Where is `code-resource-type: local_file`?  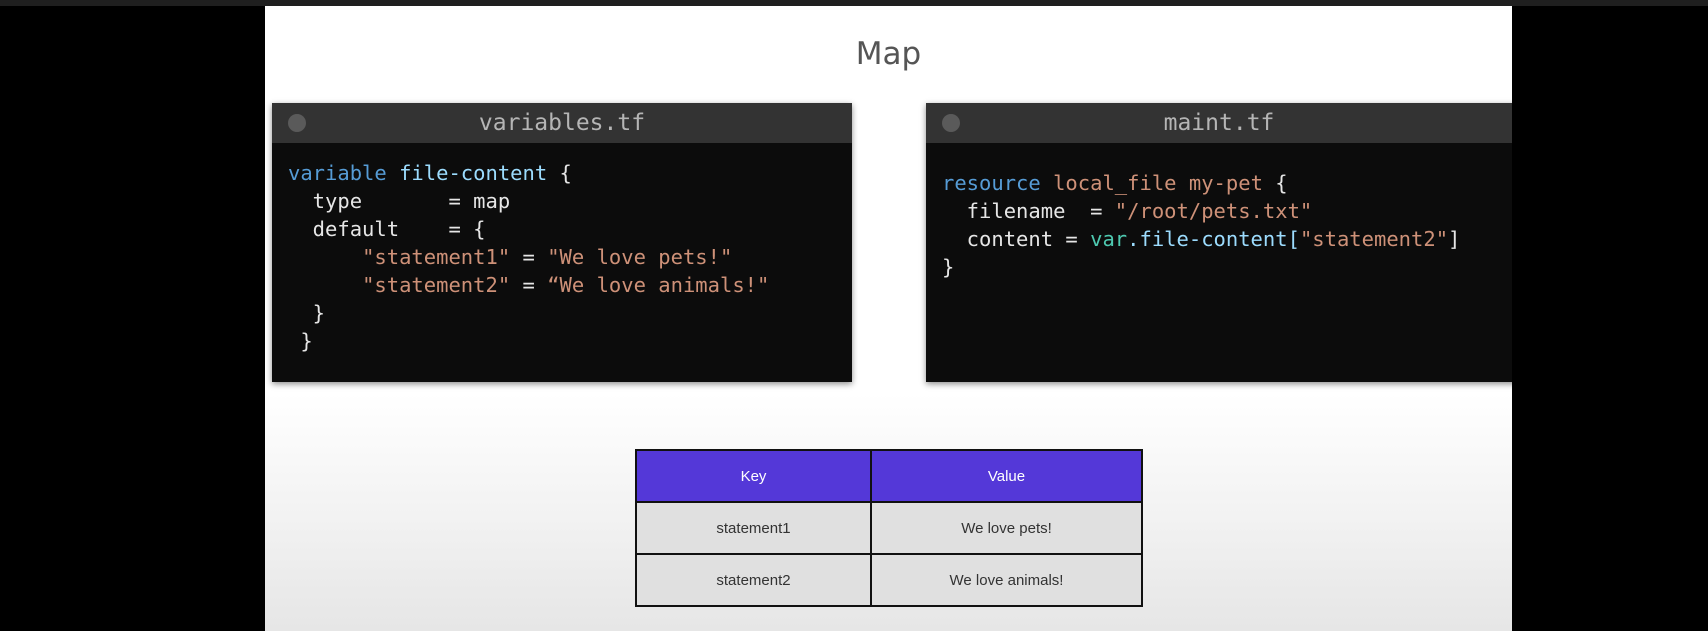
code-resource-type: local_file is located at coordinates (1115, 183).